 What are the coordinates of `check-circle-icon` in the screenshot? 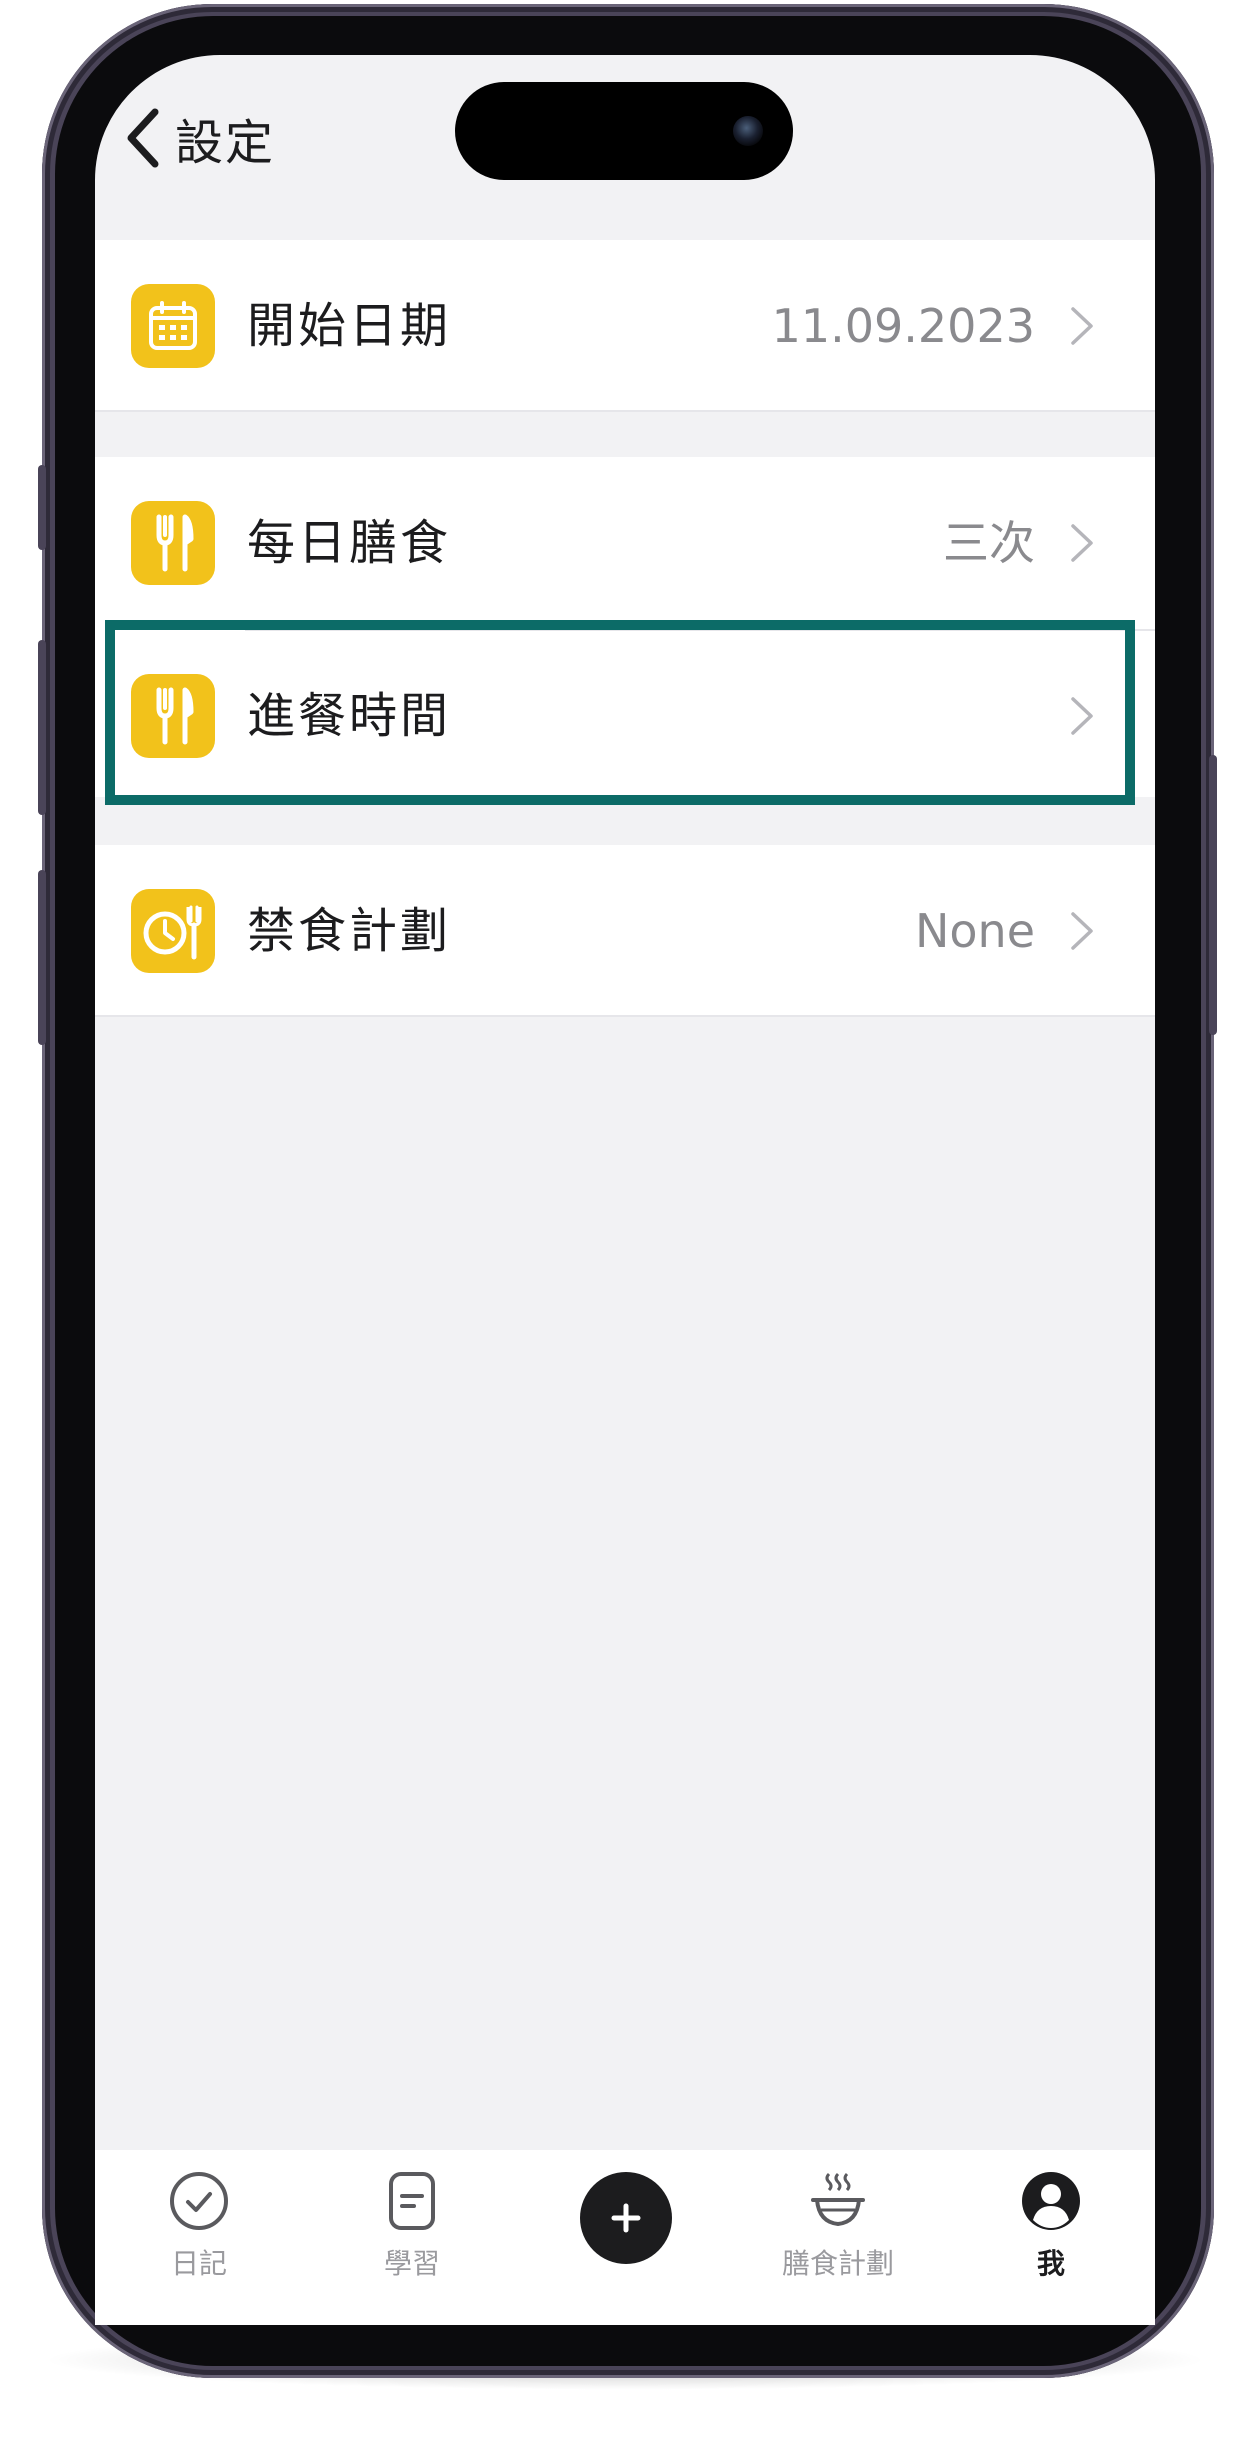 It's located at (199, 2201).